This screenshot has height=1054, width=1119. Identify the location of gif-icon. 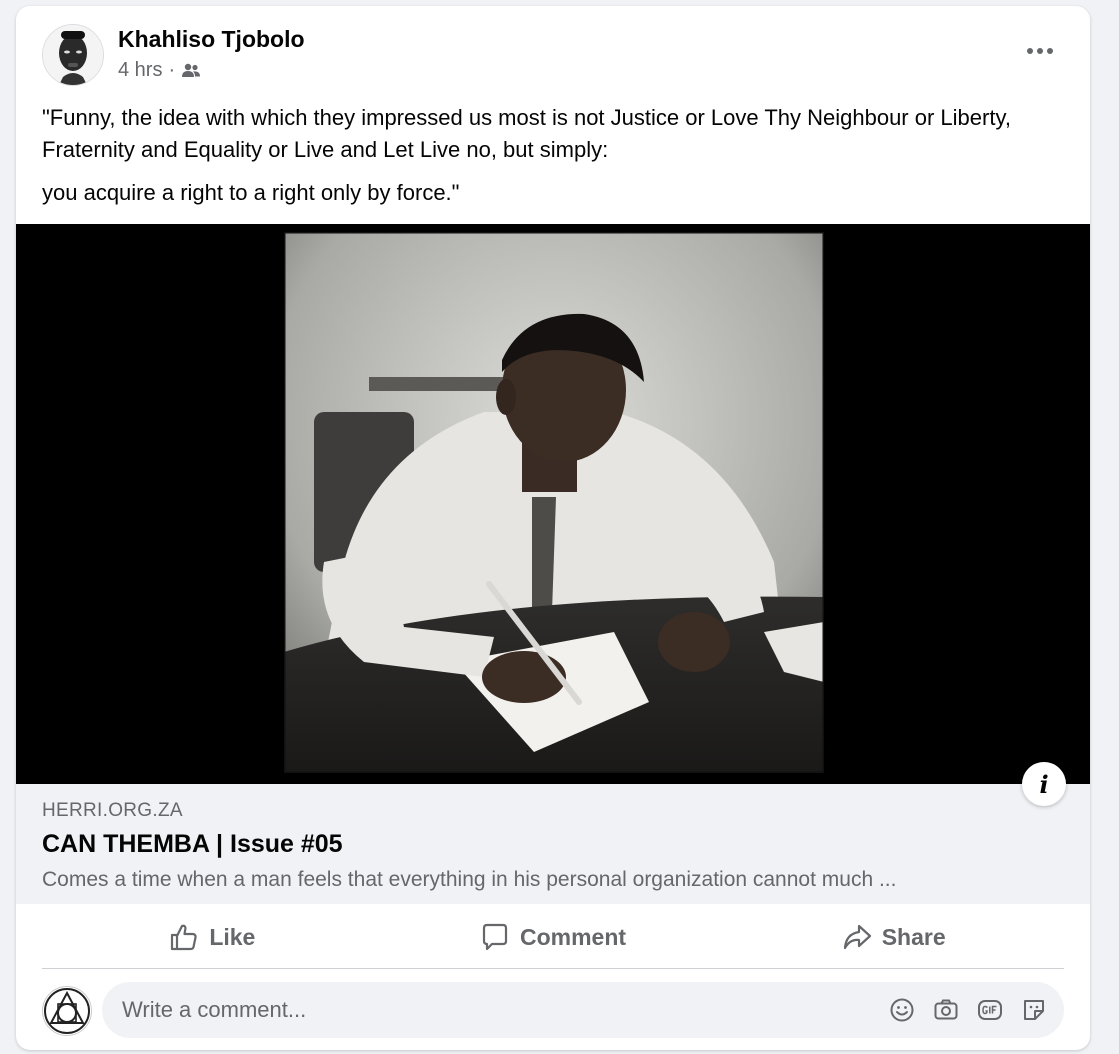
(990, 1010).